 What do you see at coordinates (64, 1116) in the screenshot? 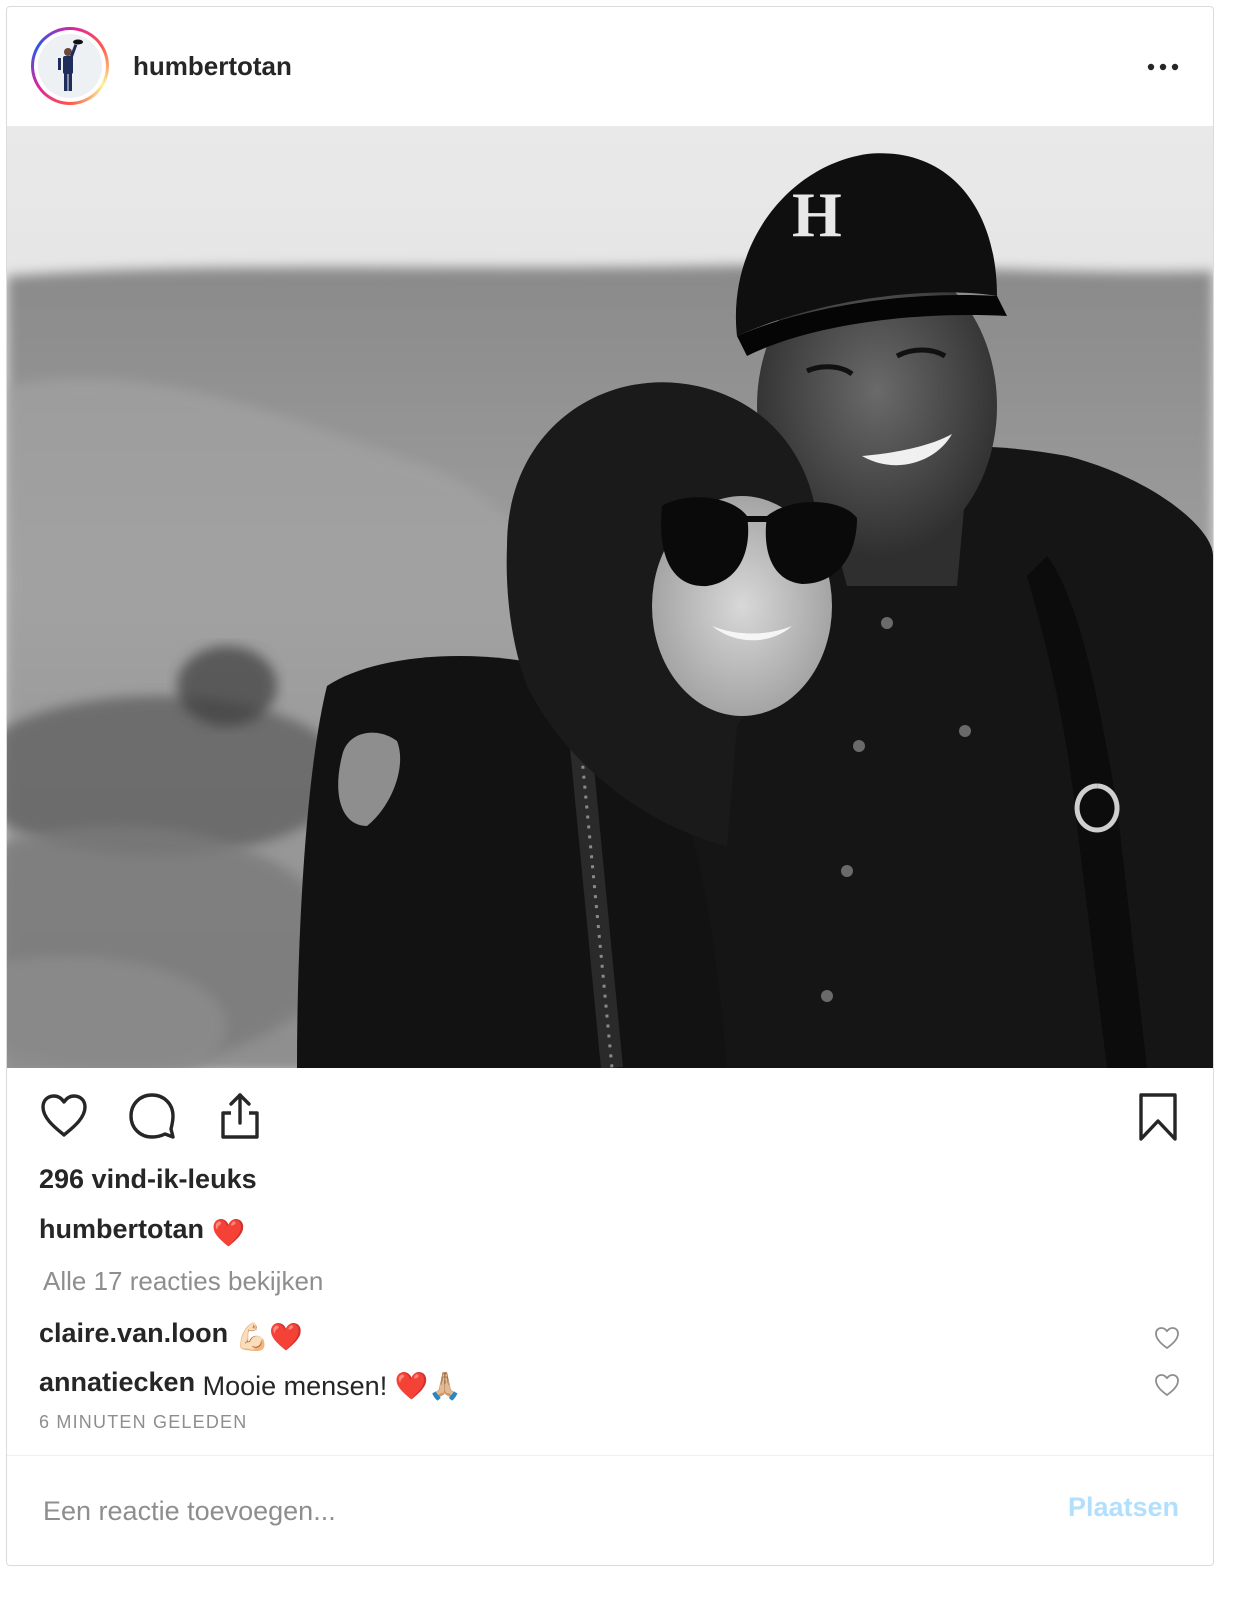
I see `heart-icon` at bounding box center [64, 1116].